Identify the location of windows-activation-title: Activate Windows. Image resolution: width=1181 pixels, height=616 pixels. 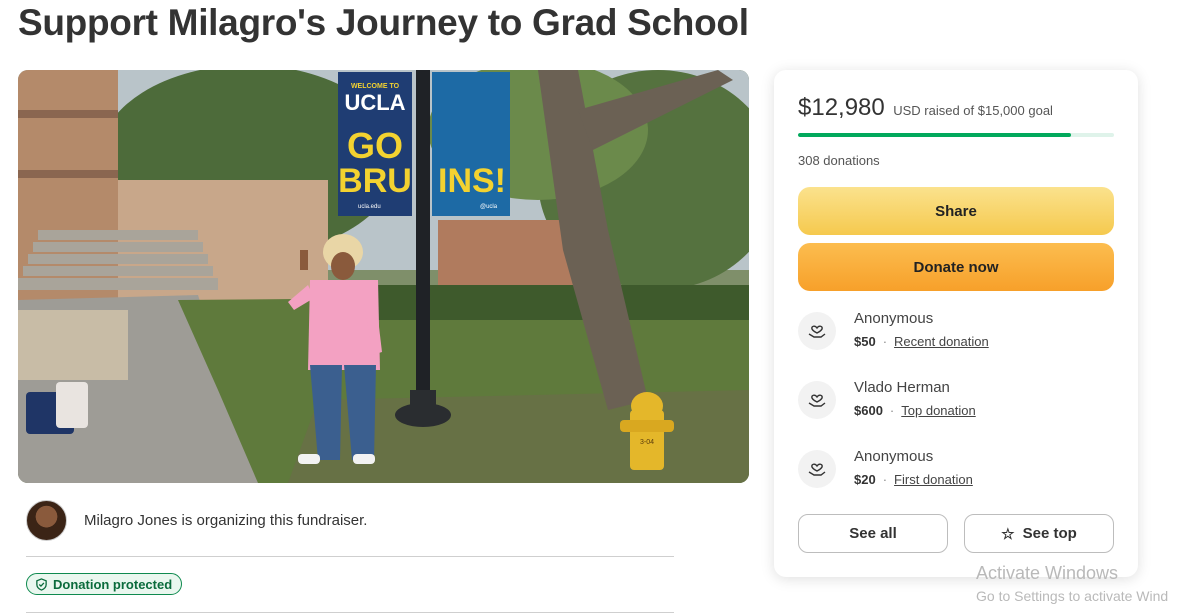
(1047, 573).